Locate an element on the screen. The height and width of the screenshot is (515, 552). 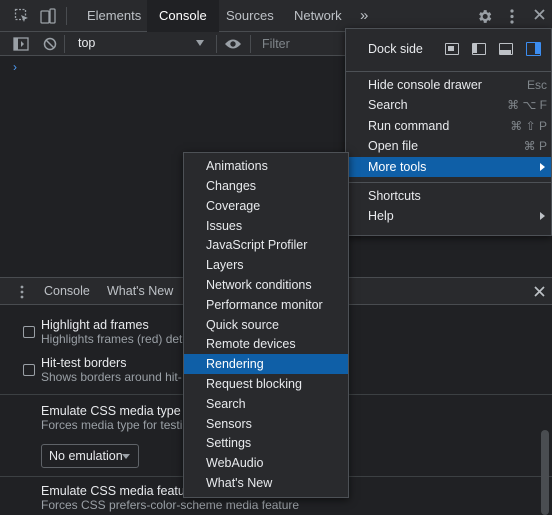
submenu-item-performance-monitor: Performance monitor is located at coordinates (266, 305).